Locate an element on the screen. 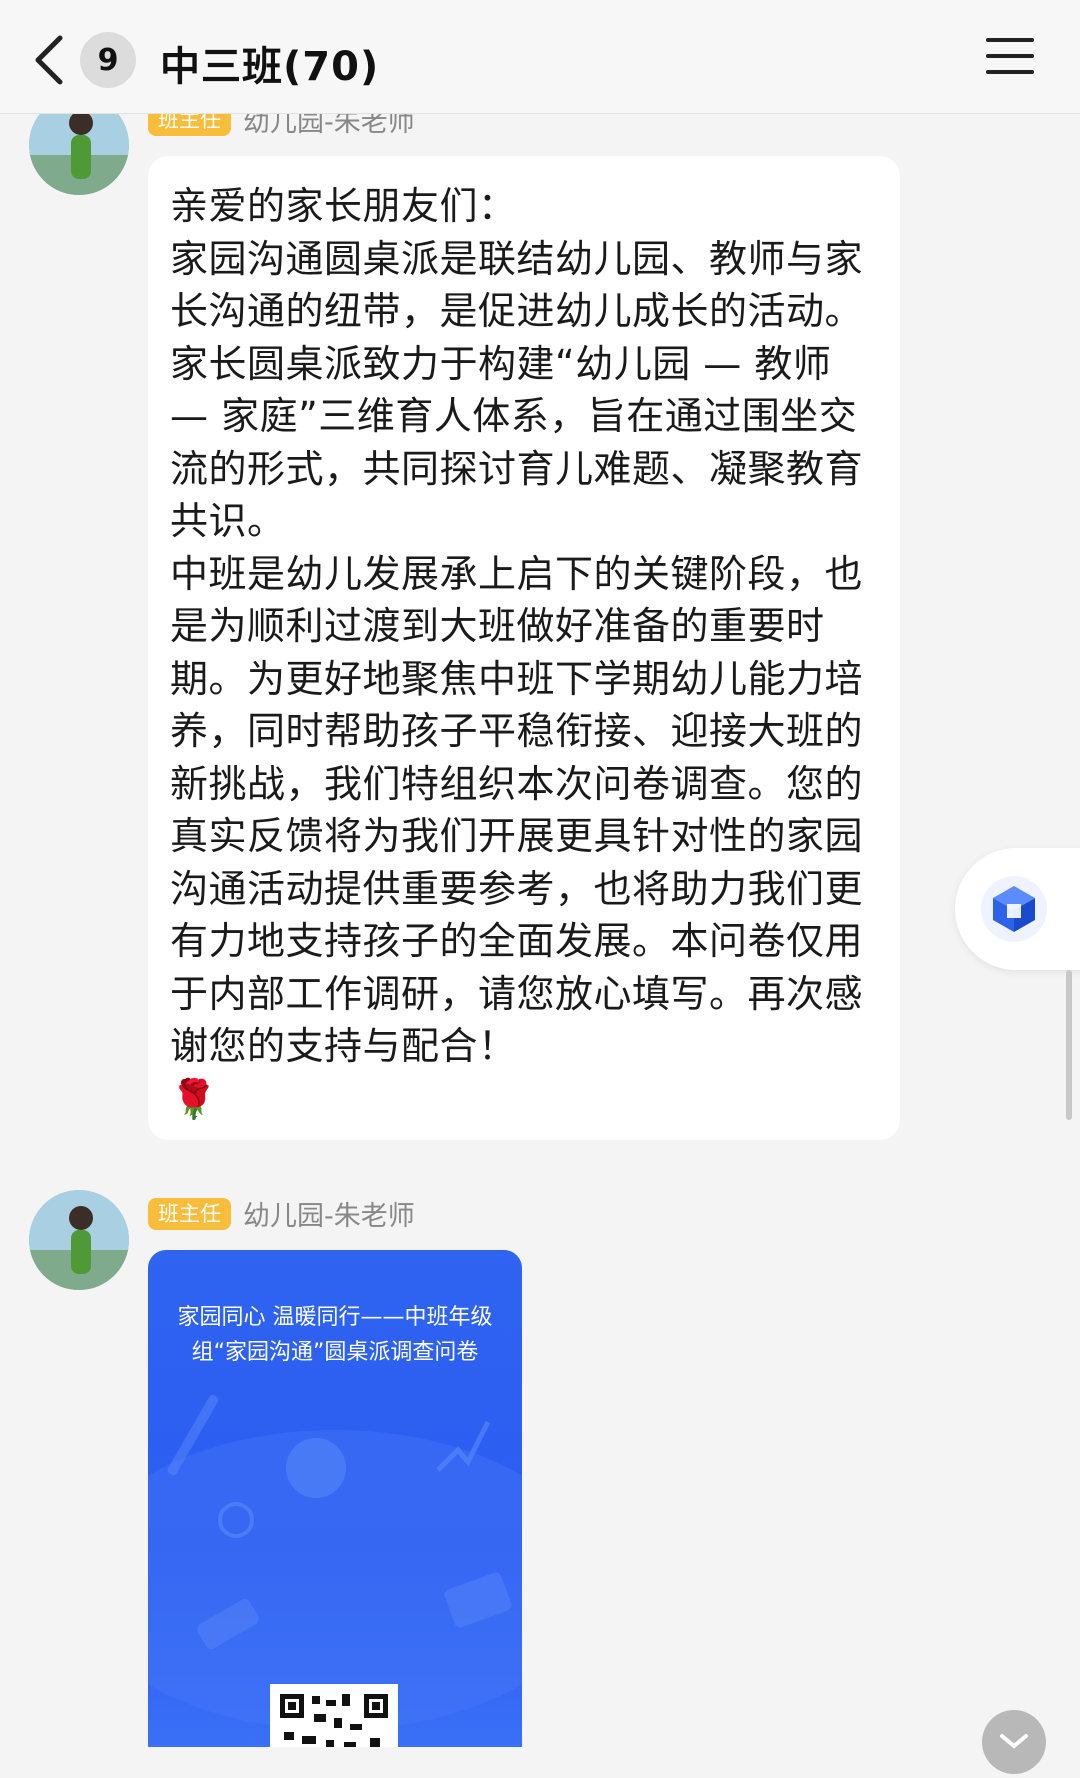  cube-app-icon is located at coordinates (1014, 909).